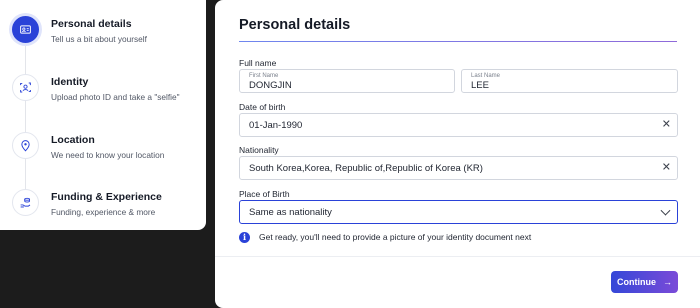 The height and width of the screenshot is (308, 700). I want to click on continue-label: Continue, so click(636, 282).